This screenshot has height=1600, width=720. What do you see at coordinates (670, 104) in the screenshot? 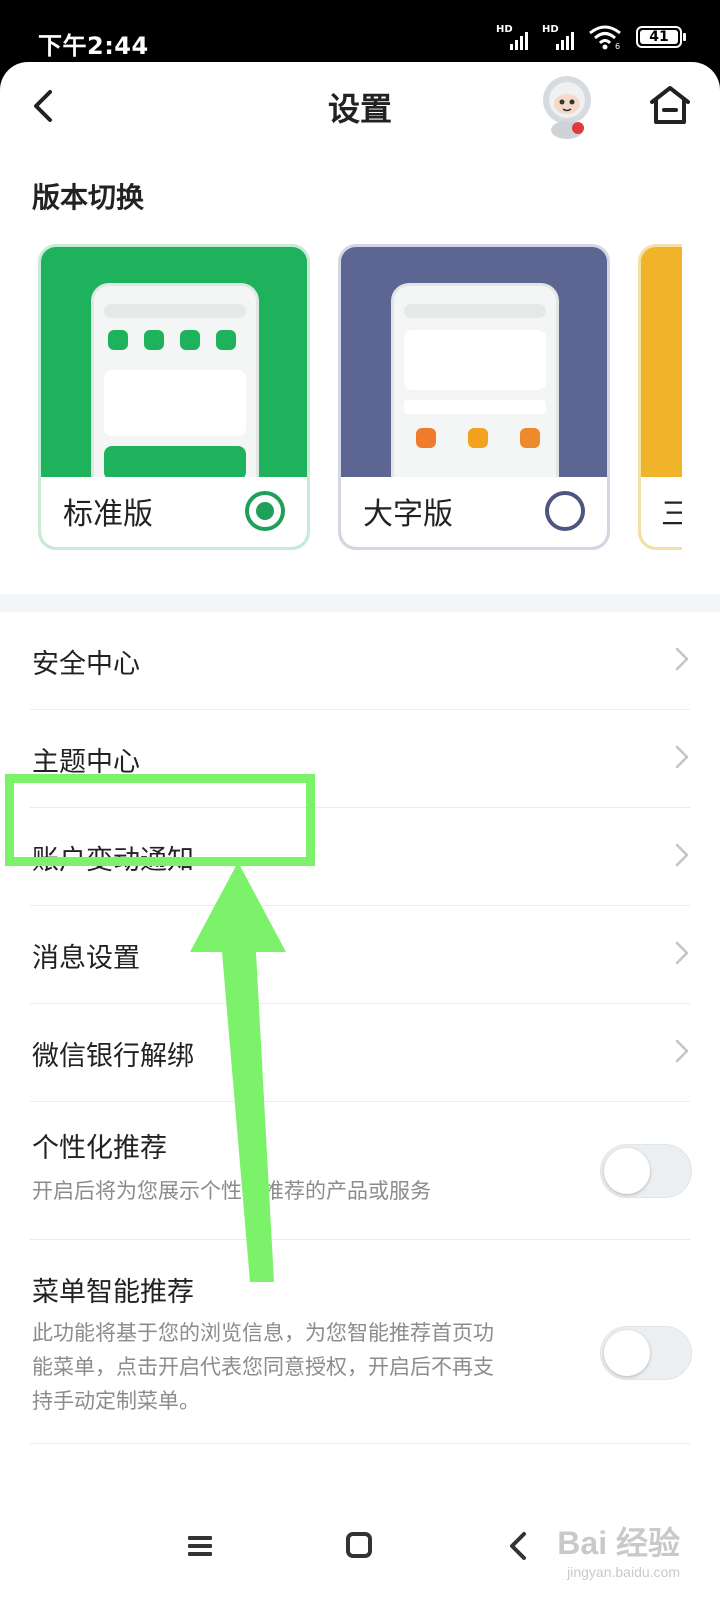
I see `home-icon` at bounding box center [670, 104].